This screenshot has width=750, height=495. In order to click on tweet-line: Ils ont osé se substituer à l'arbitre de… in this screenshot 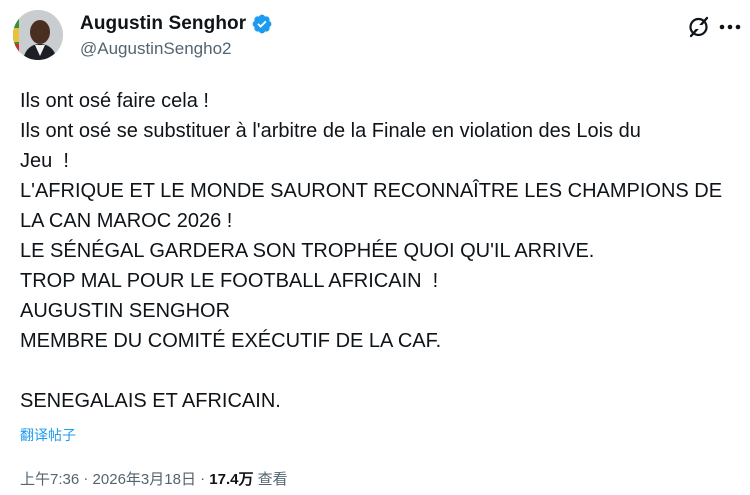, I will do `click(330, 131)`.